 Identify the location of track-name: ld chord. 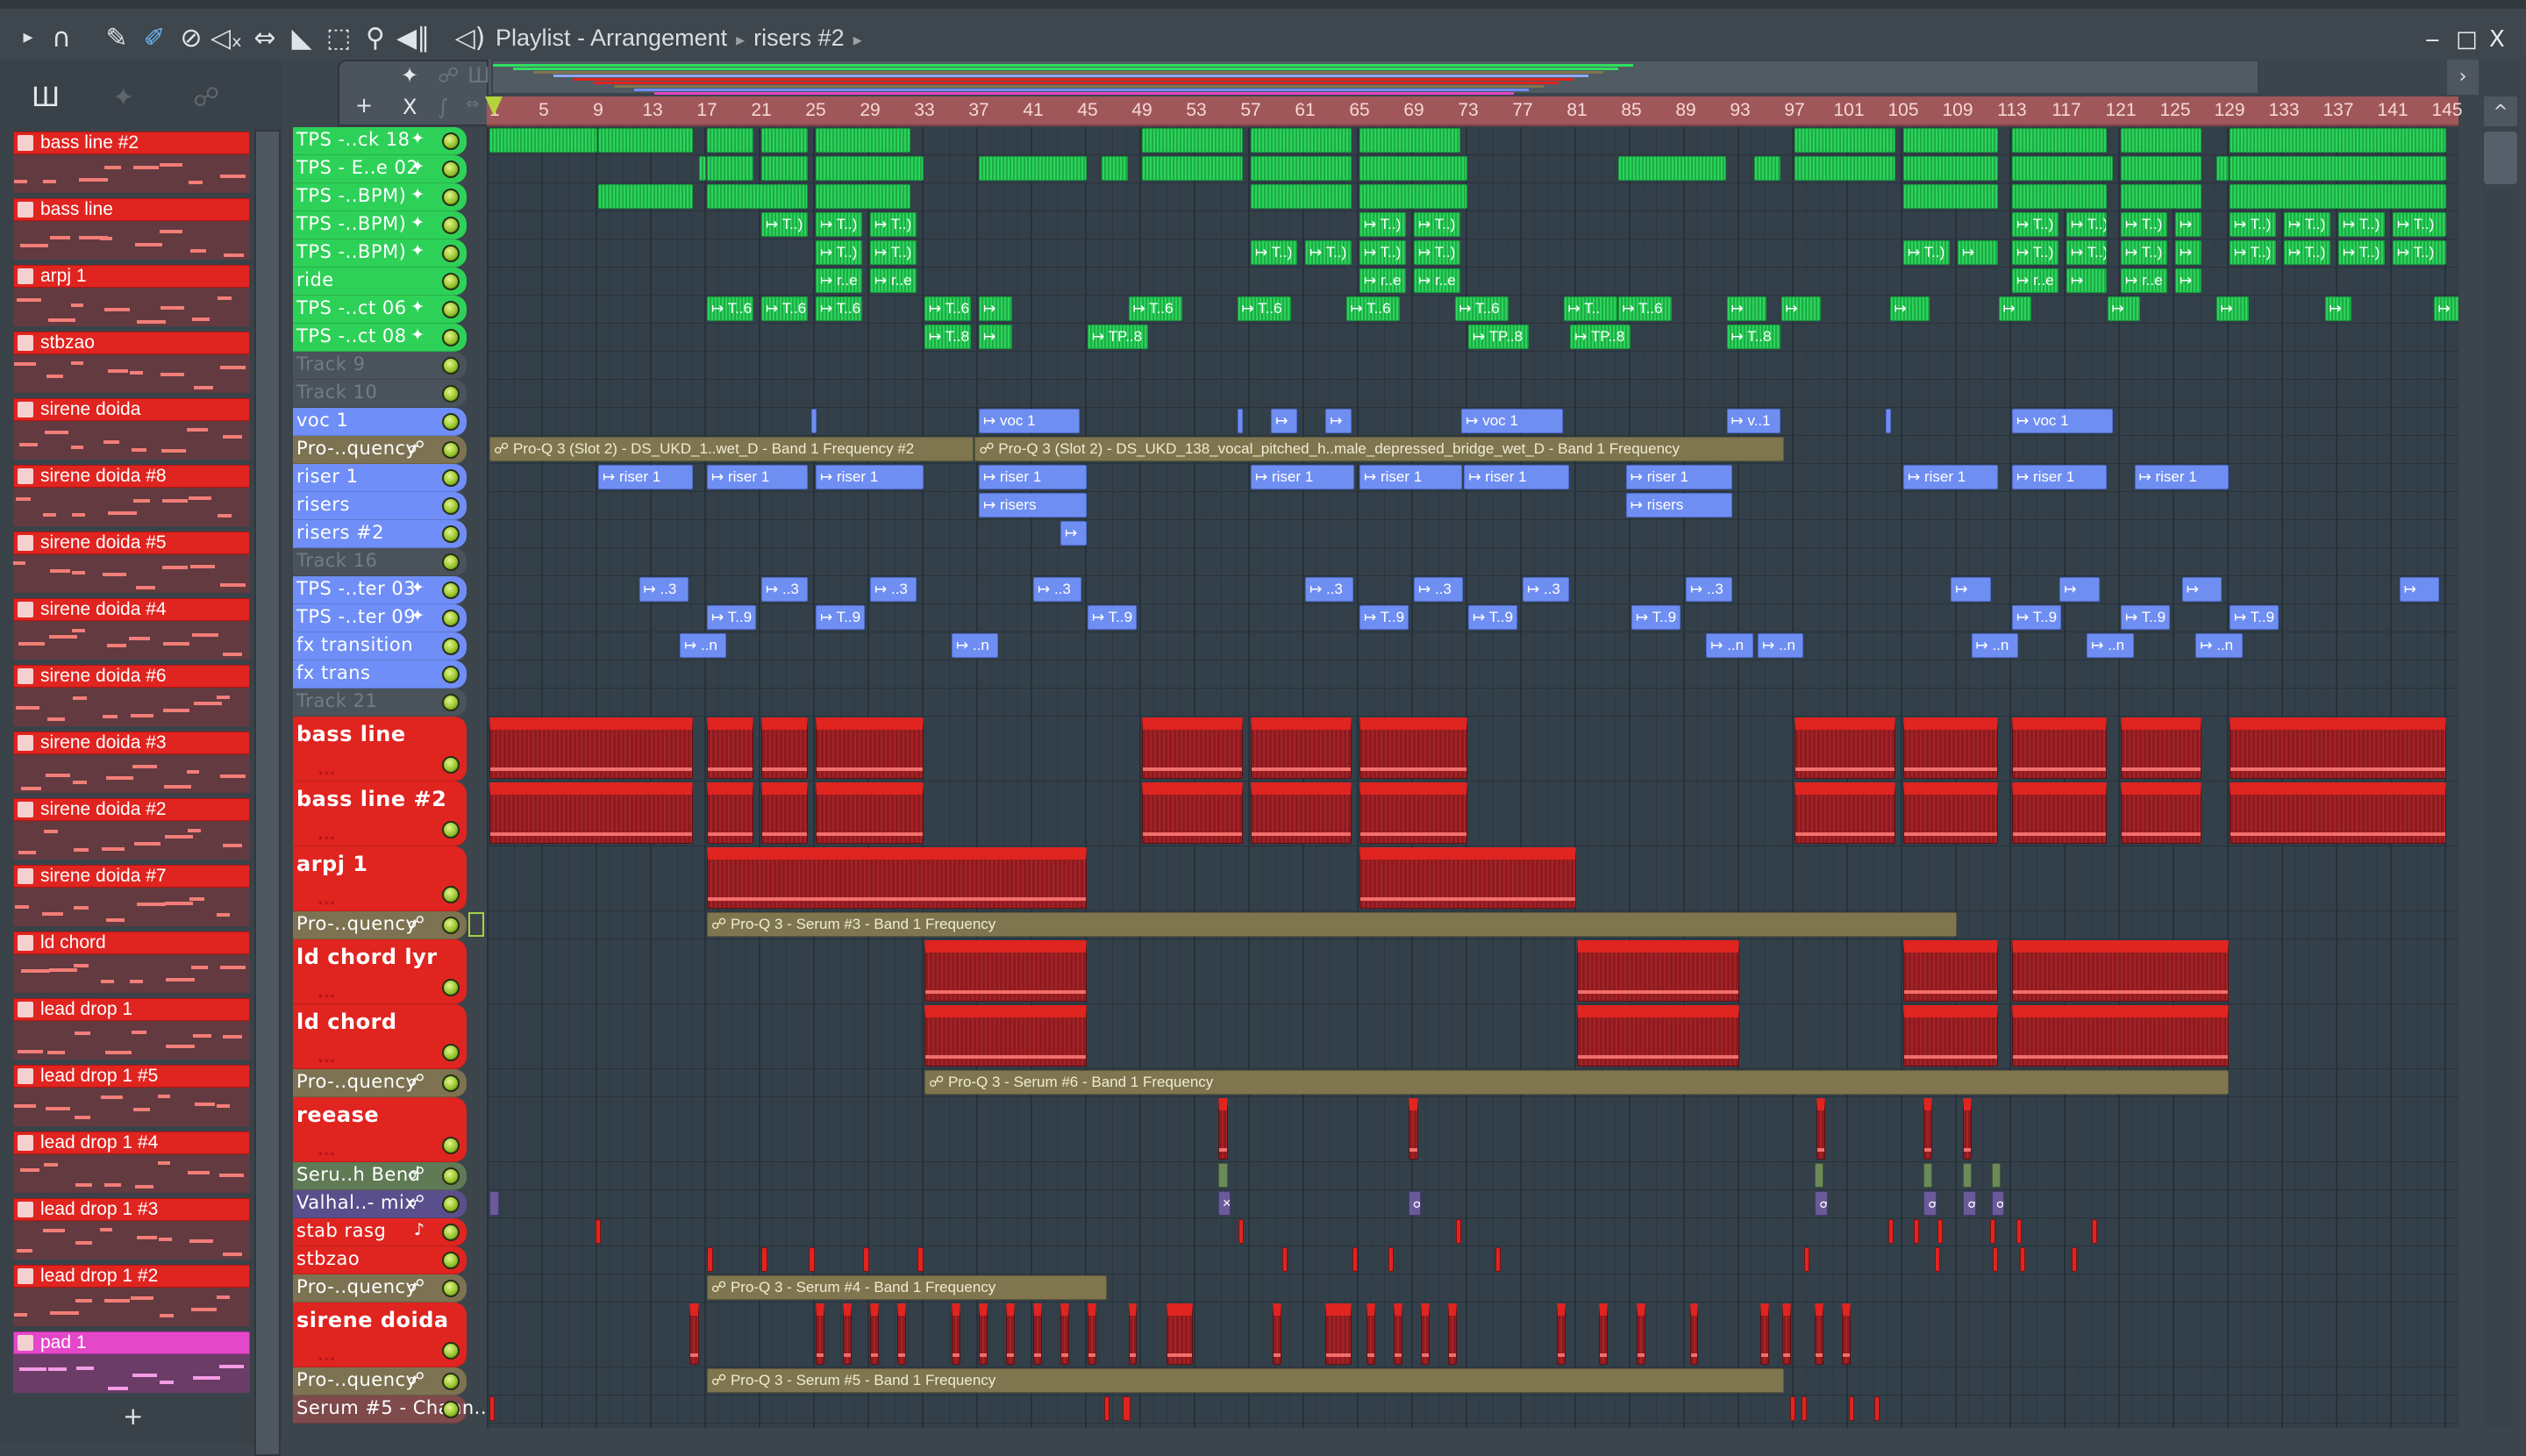
(346, 1020).